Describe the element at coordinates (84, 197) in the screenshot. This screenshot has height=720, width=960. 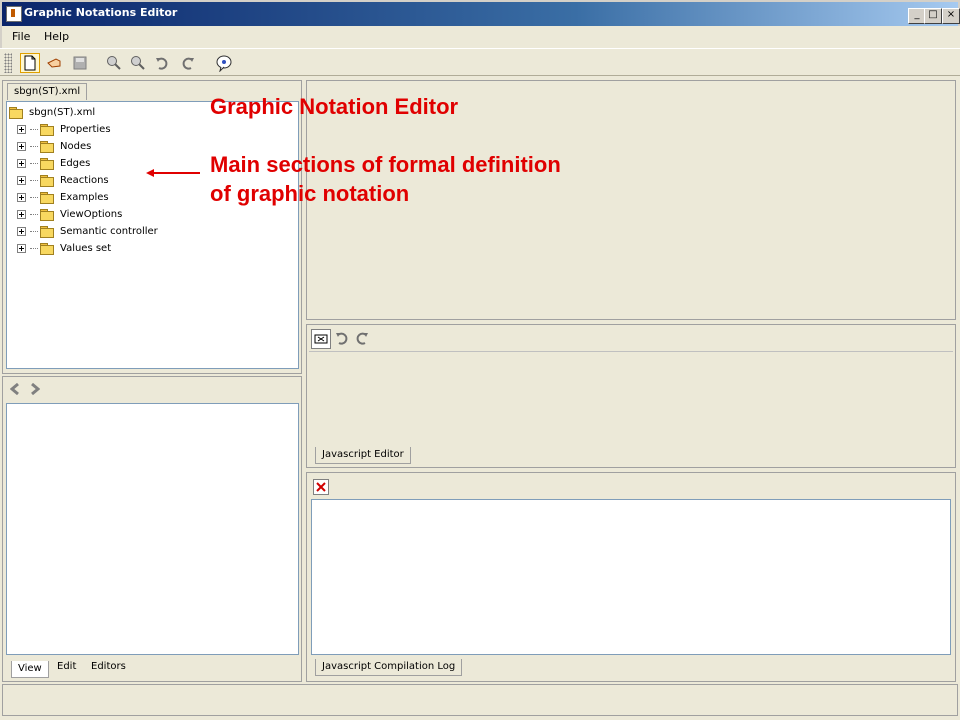
I see `tree-item-label: Examples` at that location.